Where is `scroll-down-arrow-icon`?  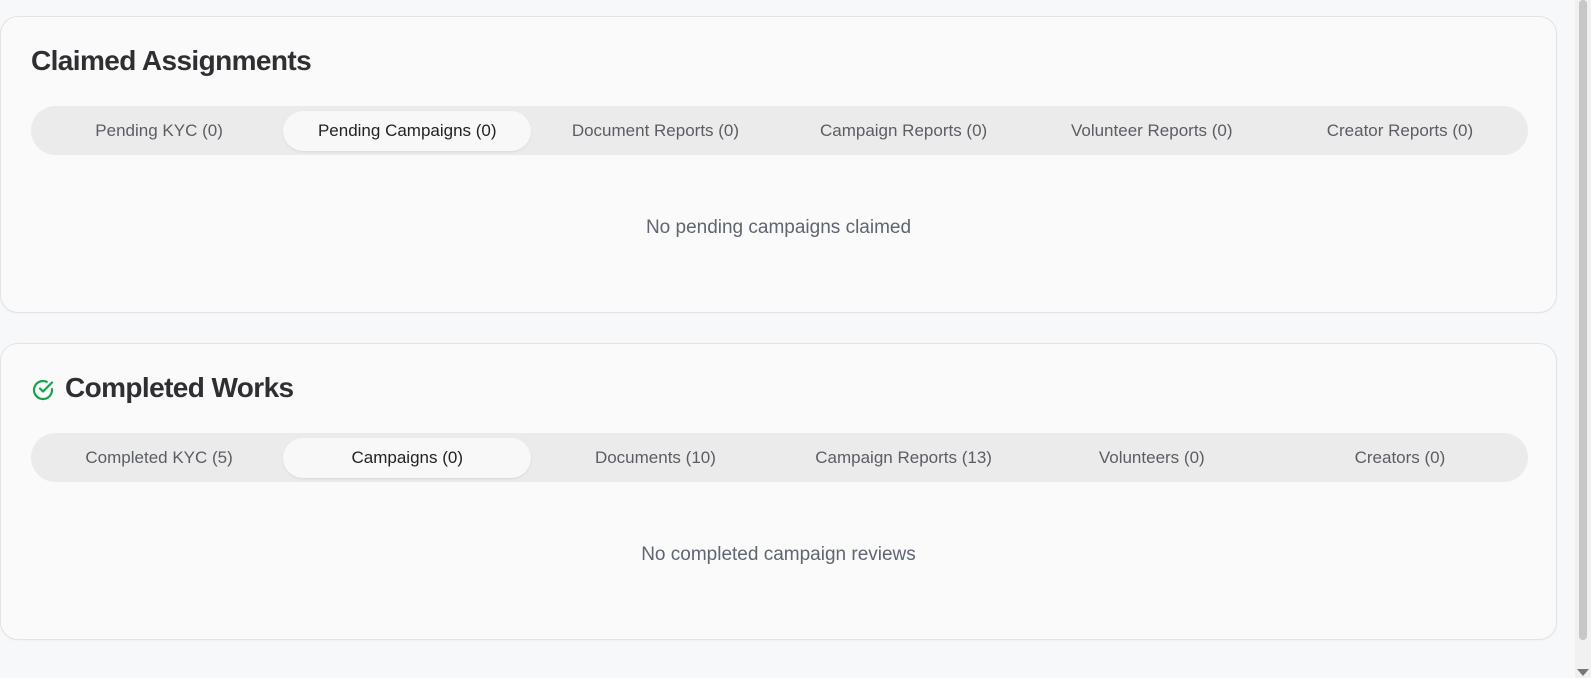 scroll-down-arrow-icon is located at coordinates (1583, 672).